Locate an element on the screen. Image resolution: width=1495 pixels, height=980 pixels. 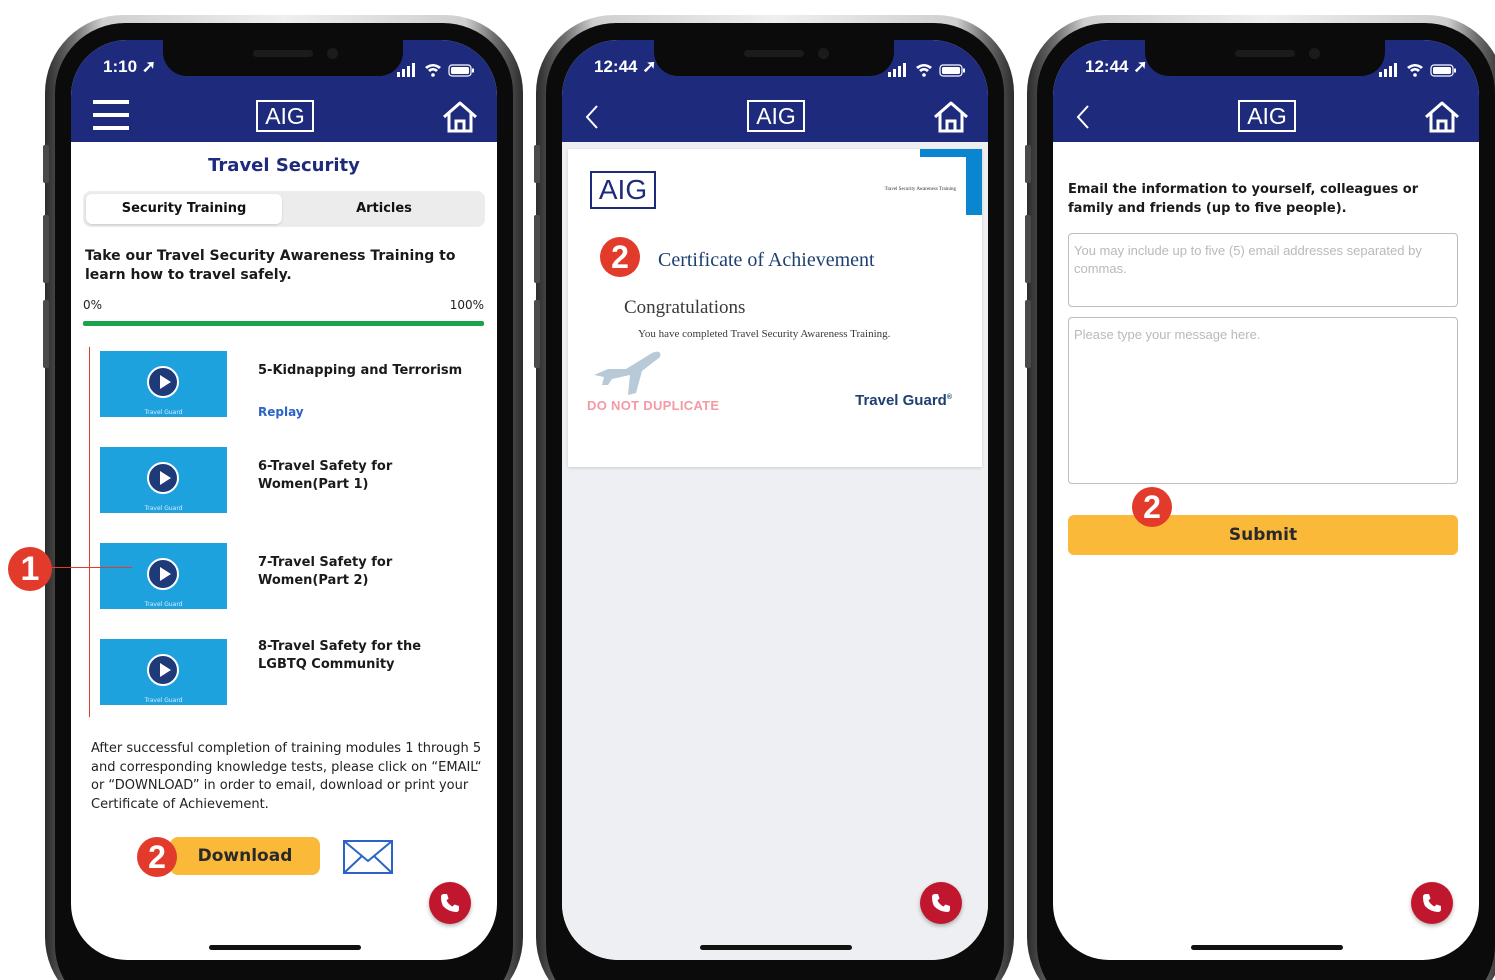
message-field is located at coordinates (1263, 400).